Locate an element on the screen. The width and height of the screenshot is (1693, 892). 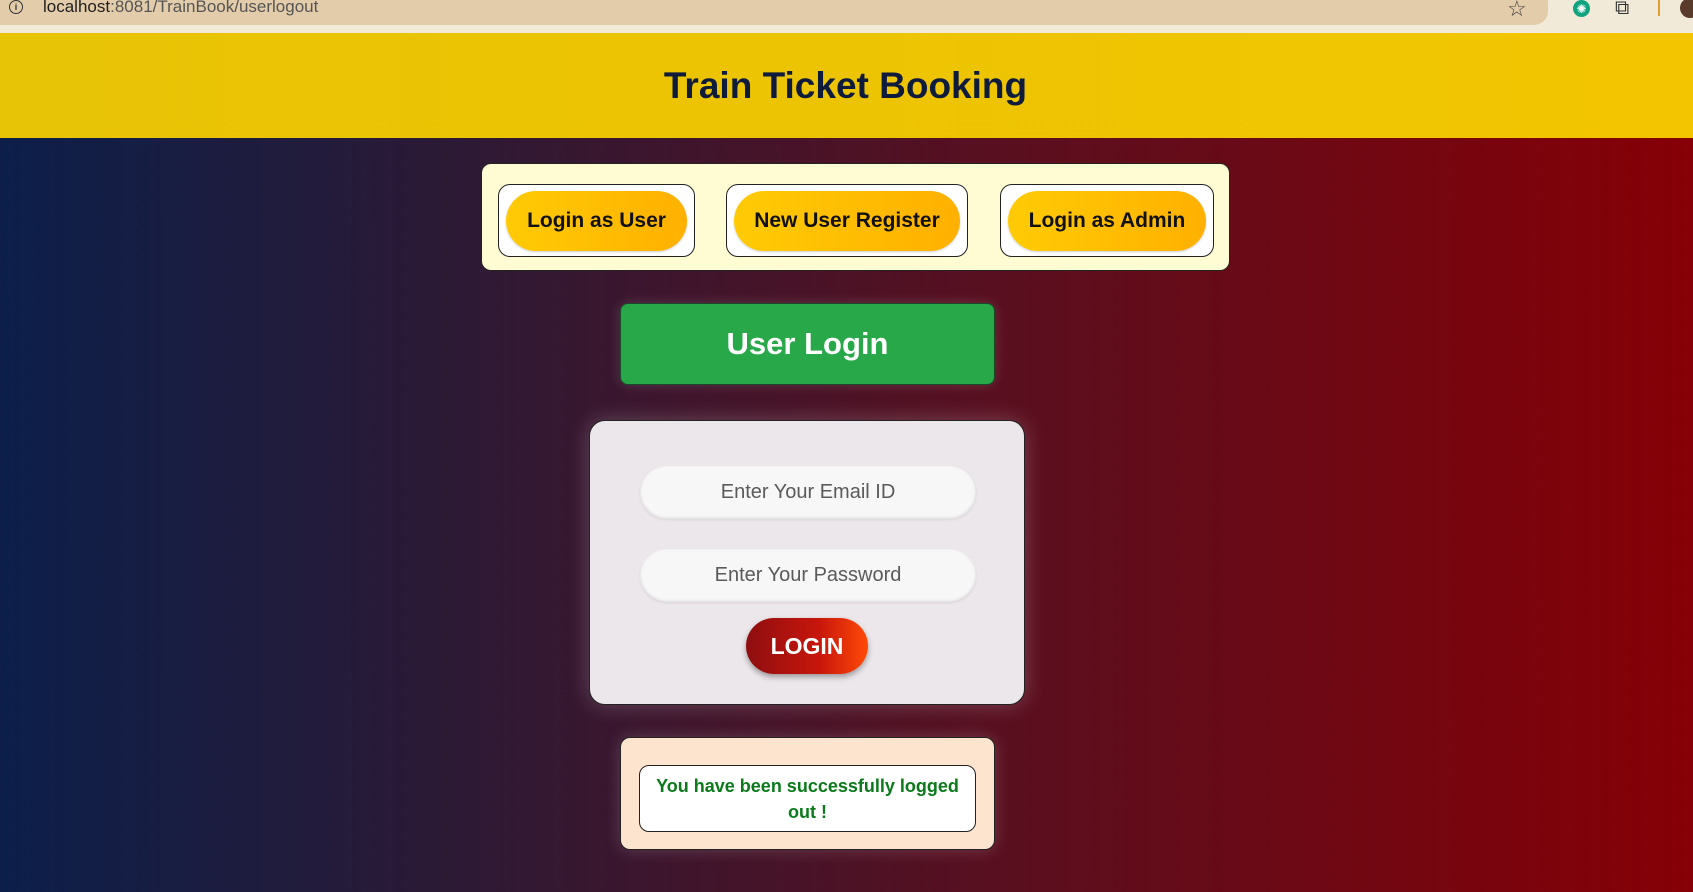
message-card: You have been successfully logged out ! is located at coordinates (807, 793).